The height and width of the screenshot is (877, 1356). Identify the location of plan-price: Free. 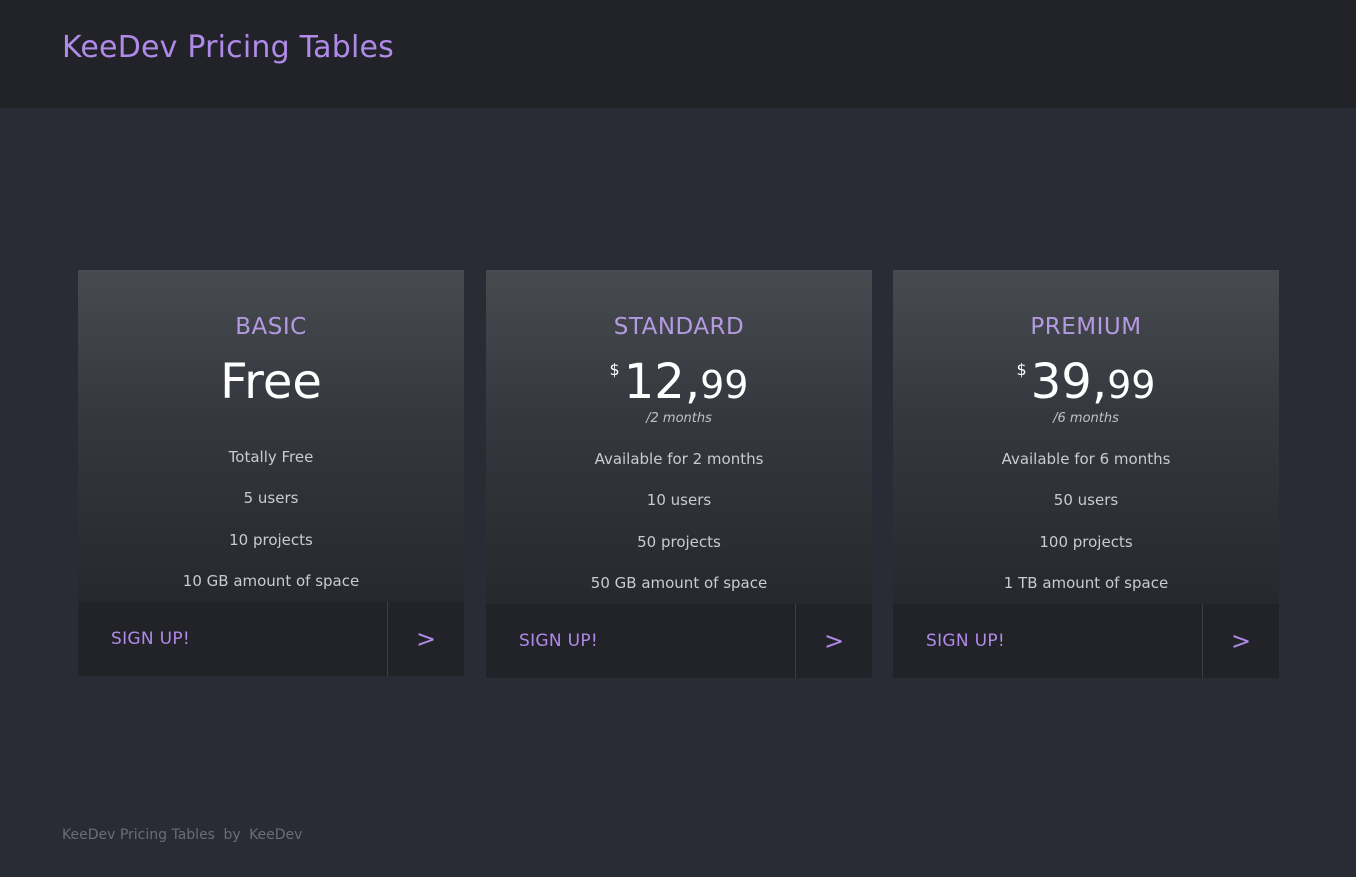
(271, 382).